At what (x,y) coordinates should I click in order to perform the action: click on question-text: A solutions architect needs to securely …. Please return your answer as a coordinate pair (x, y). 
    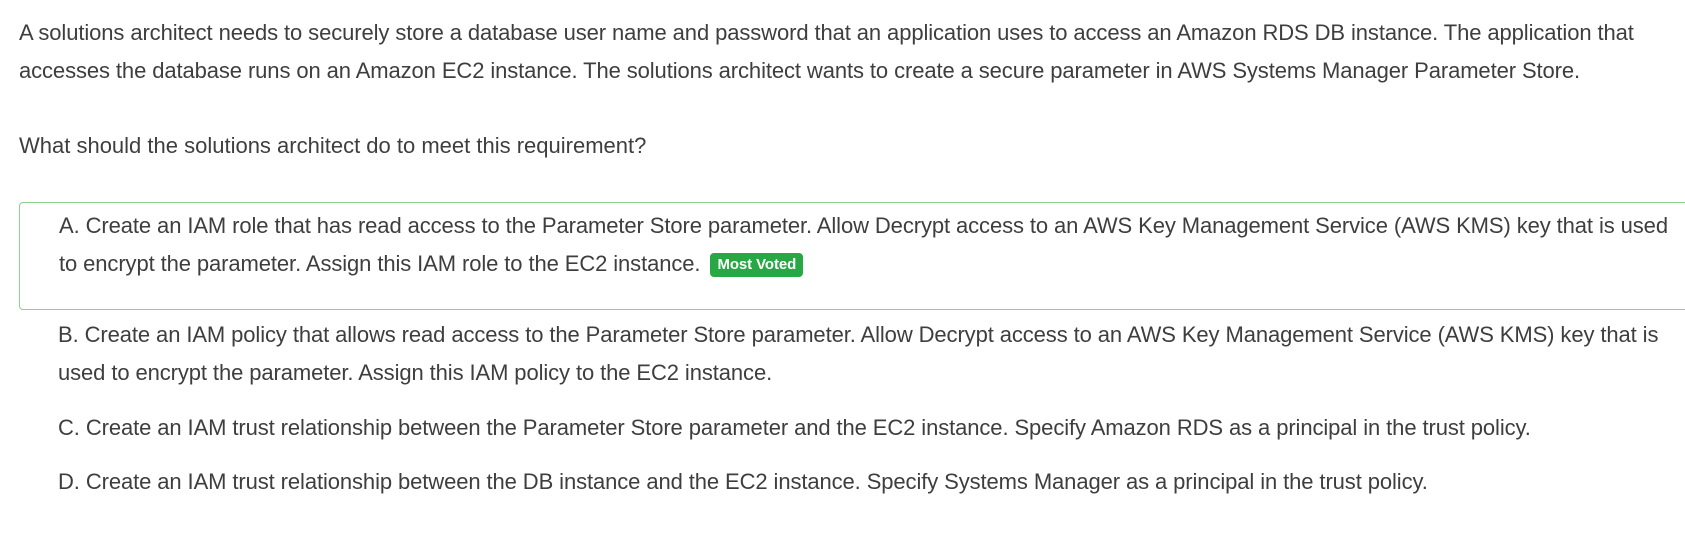
    Looking at the image, I should click on (826, 51).